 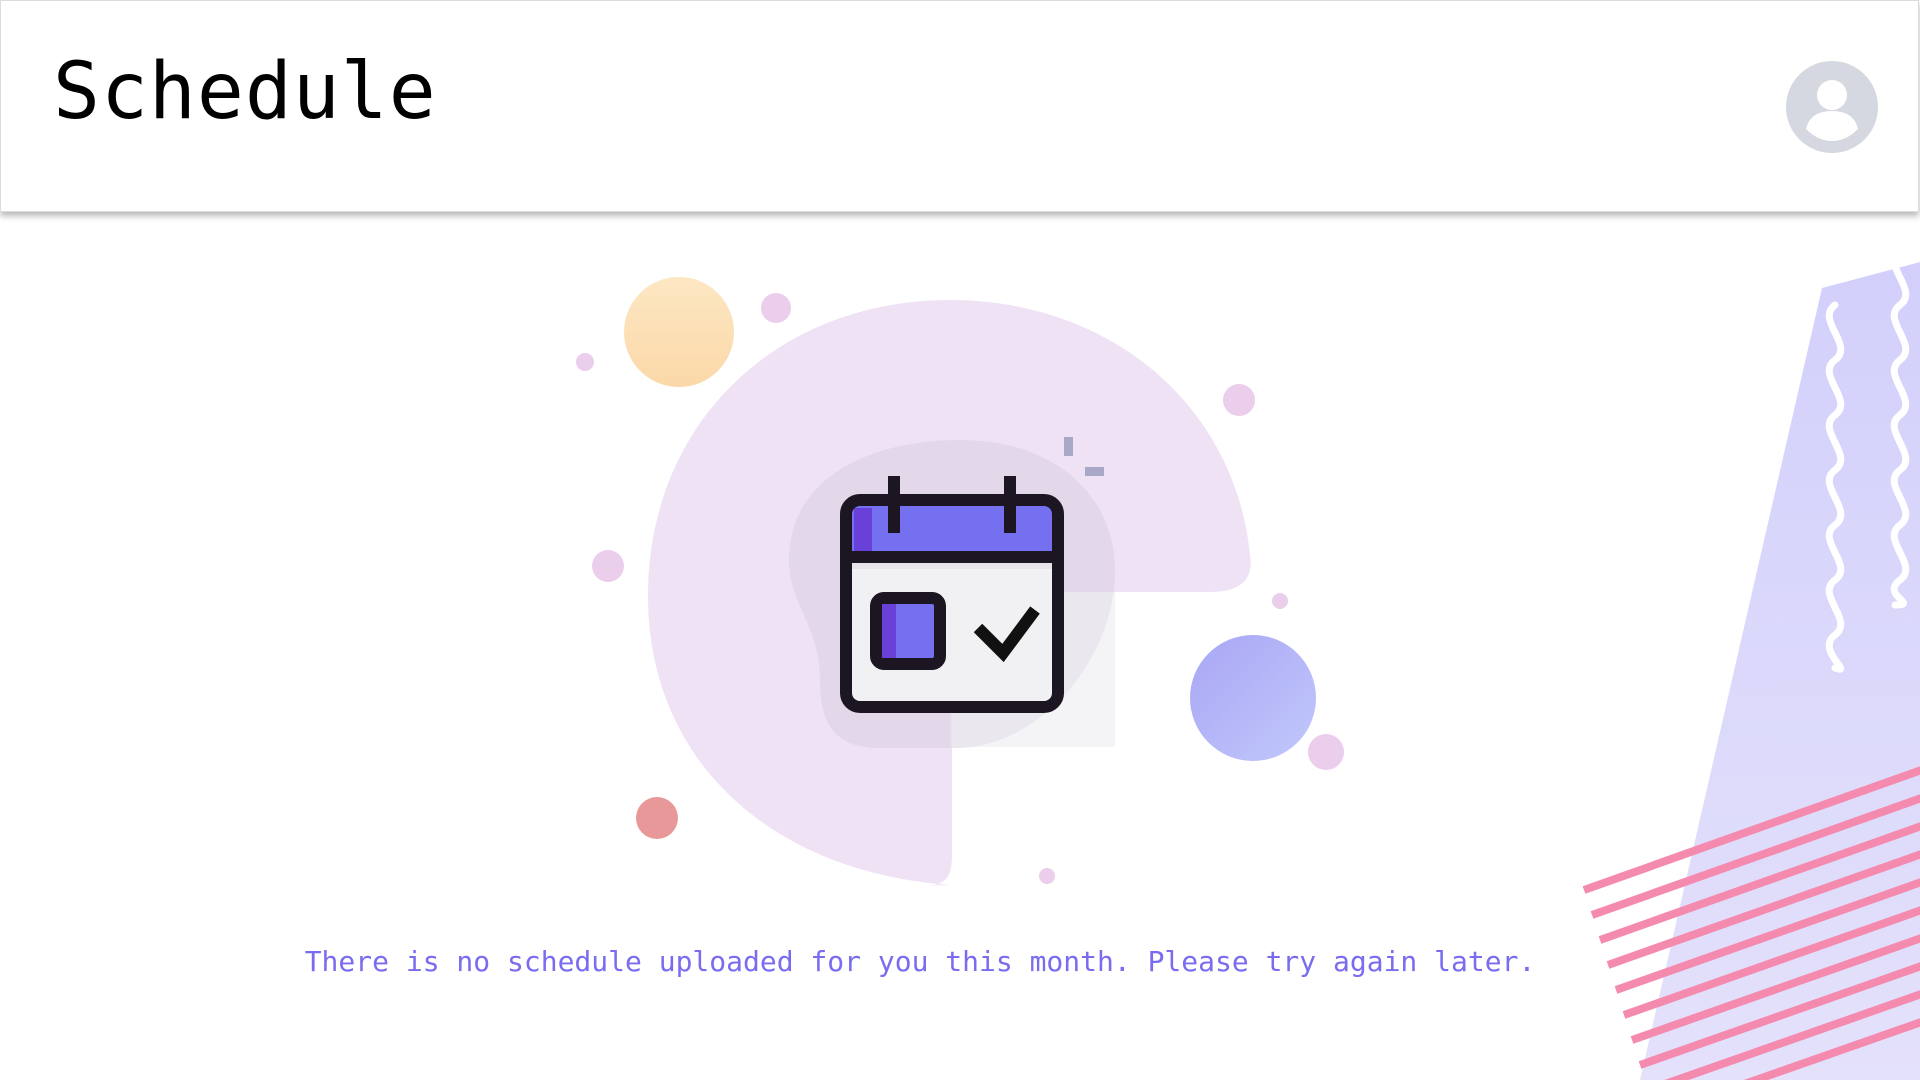 I want to click on user-avatar-icon, so click(x=1832, y=107).